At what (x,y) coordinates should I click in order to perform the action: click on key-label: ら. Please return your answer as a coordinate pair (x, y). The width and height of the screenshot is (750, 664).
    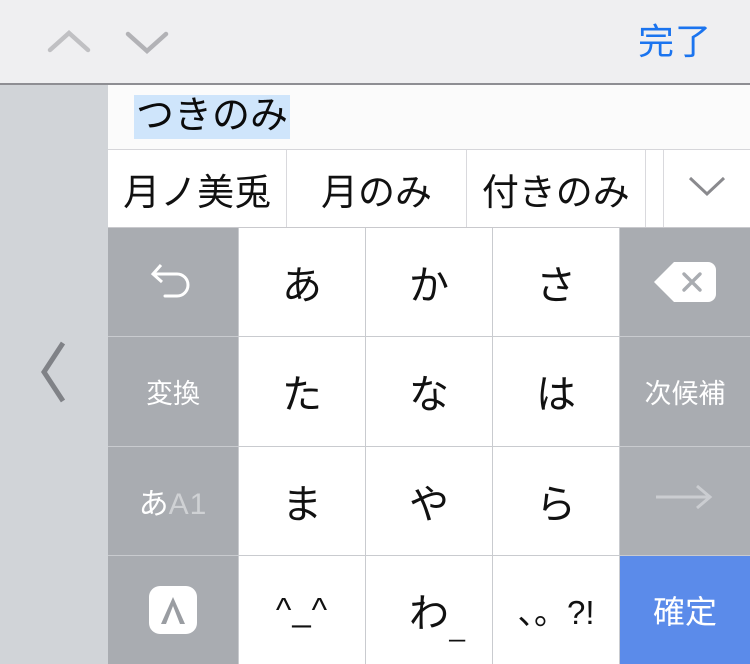
    Looking at the image, I should click on (556, 504).